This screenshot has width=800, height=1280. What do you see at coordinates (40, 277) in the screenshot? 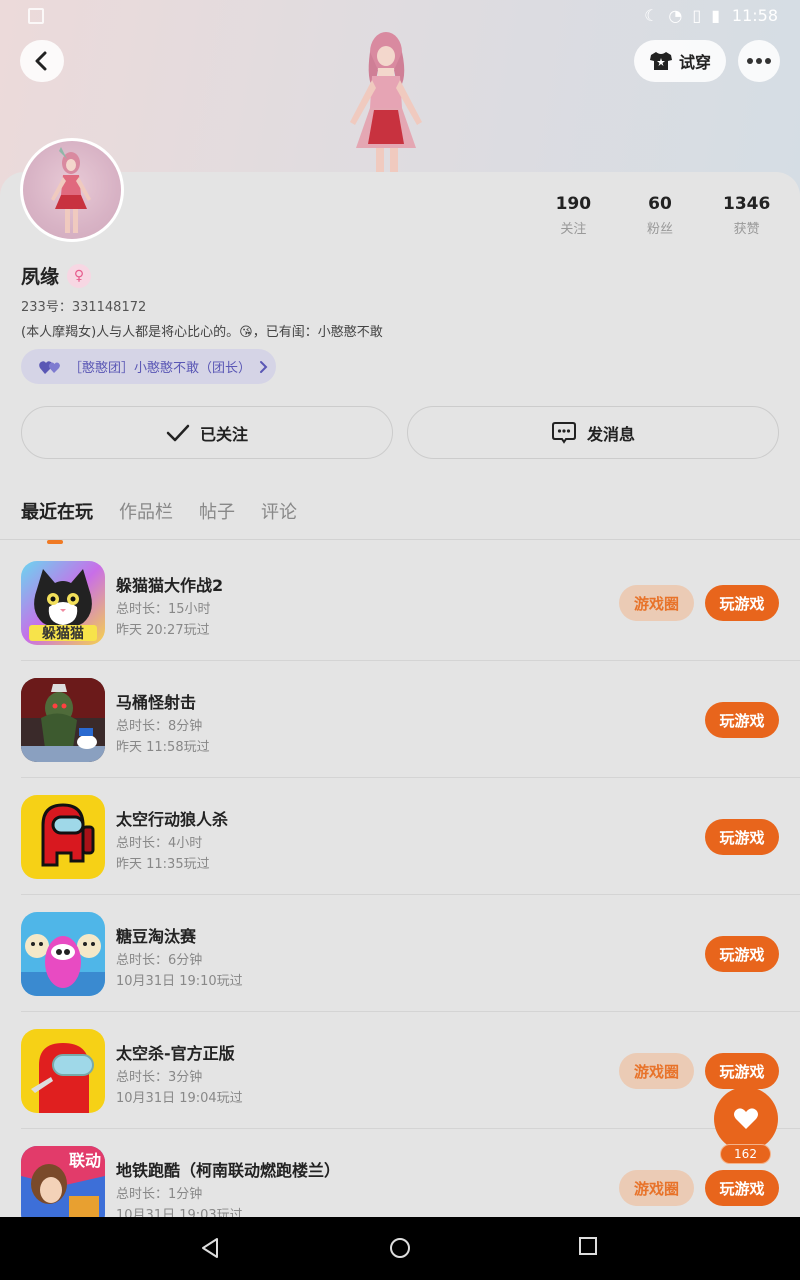
I see `username: 夙缘` at bounding box center [40, 277].